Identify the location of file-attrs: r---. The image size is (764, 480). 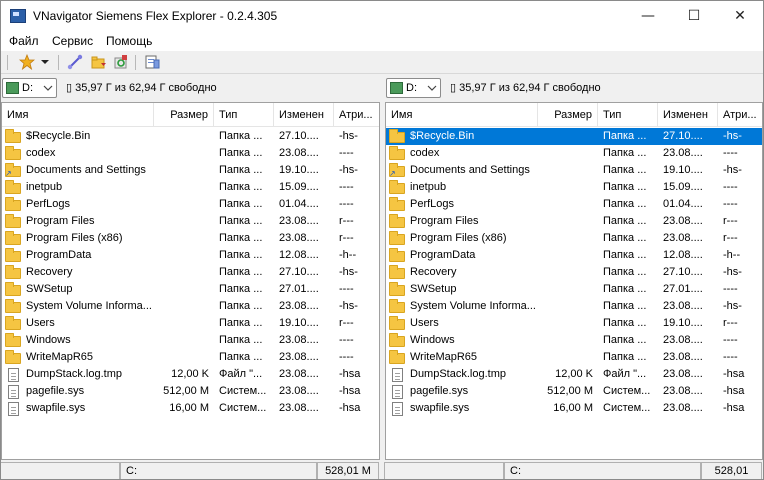
(730, 323).